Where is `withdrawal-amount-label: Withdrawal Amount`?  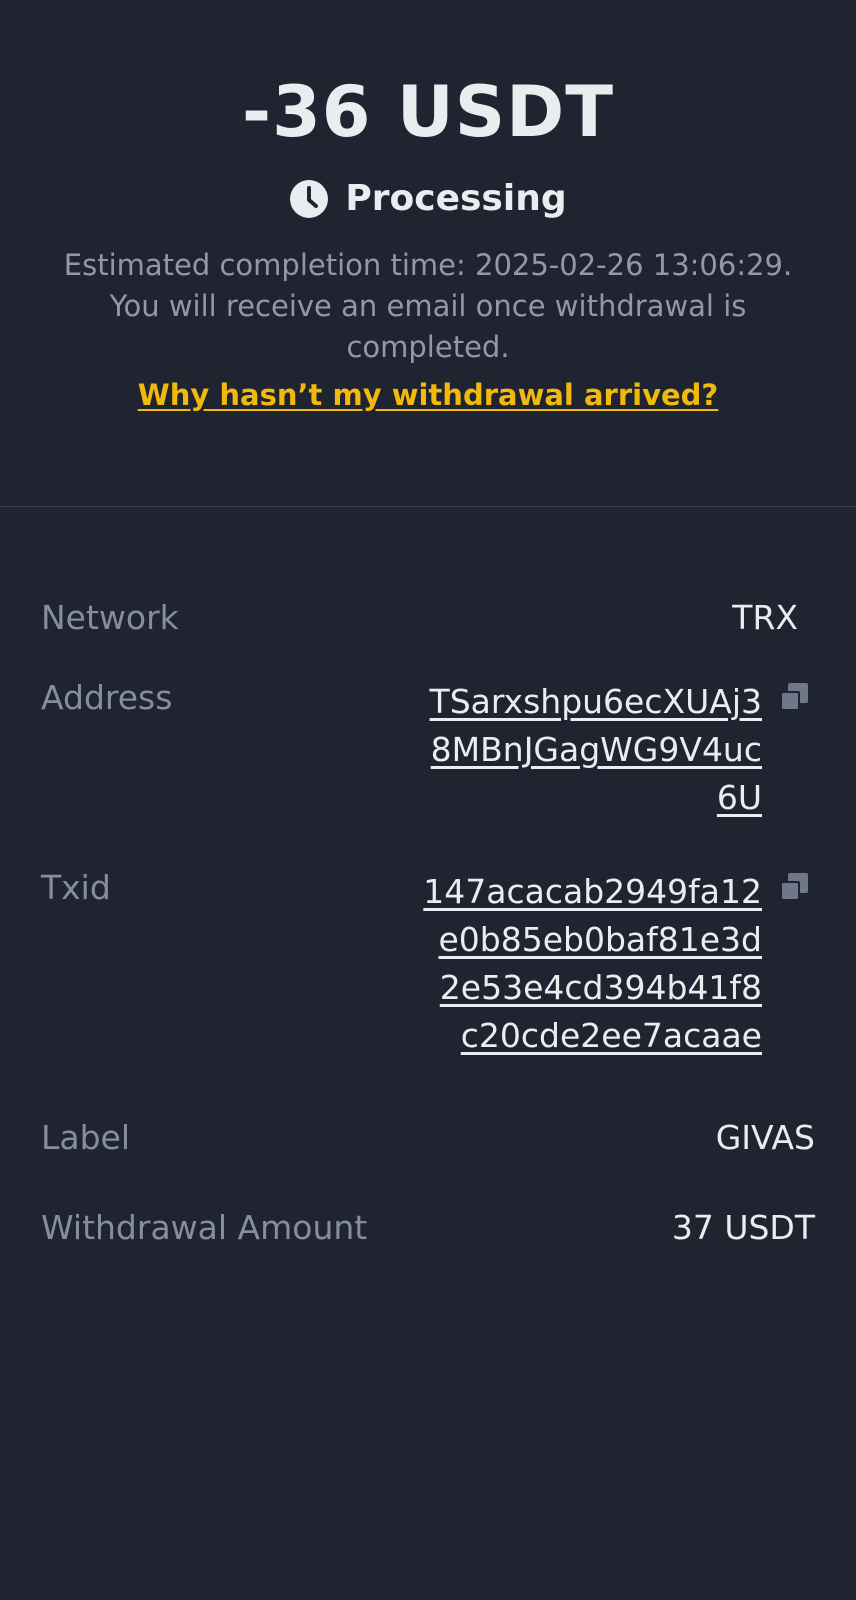 withdrawal-amount-label: Withdrawal Amount is located at coordinates (204, 1227).